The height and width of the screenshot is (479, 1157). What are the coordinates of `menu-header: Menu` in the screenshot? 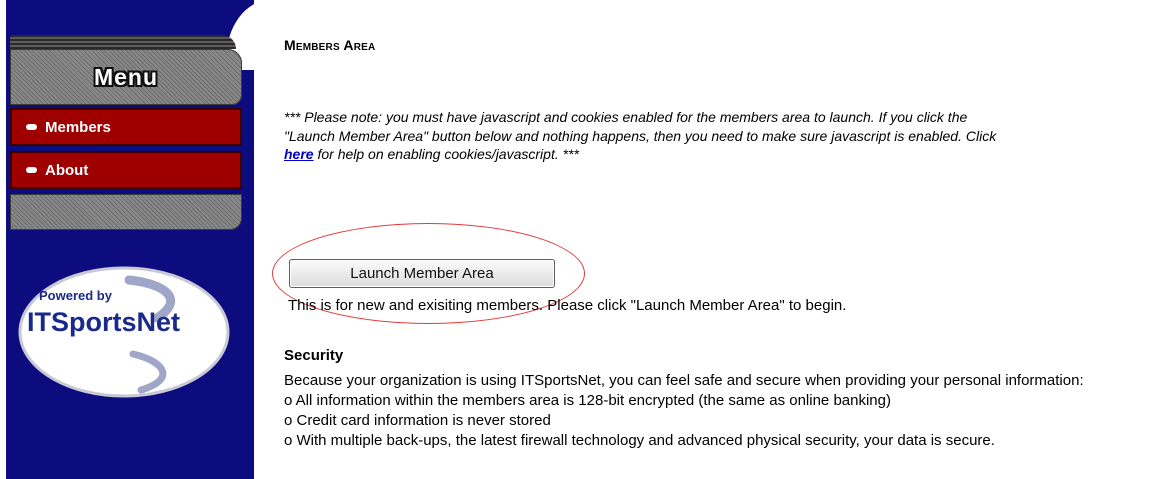 It's located at (126, 77).